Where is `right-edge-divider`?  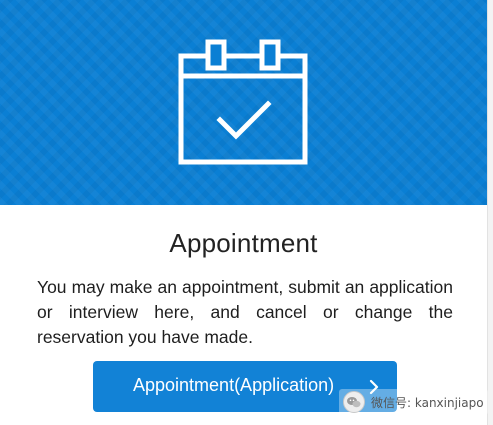
right-edge-divider is located at coordinates (490, 212).